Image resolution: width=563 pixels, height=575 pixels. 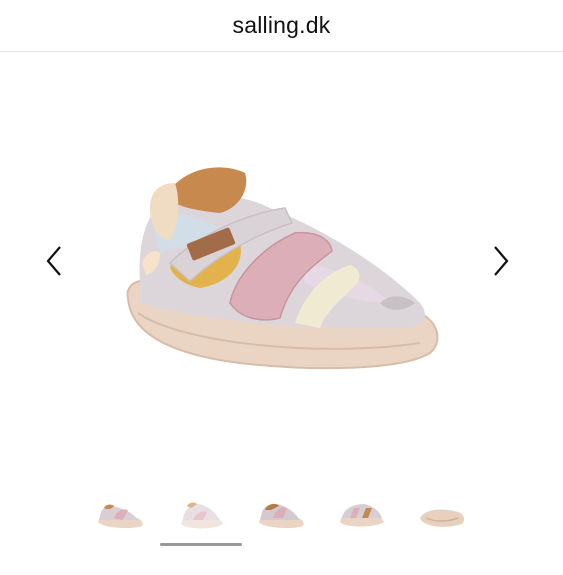 I want to click on gallery-scroll-indicator, so click(x=201, y=544).